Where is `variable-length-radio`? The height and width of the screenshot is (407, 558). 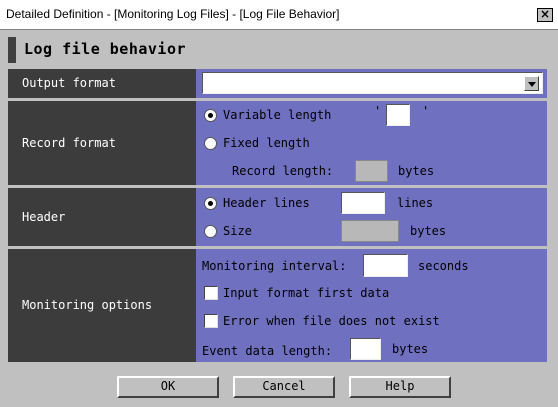 variable-length-radio is located at coordinates (210, 115).